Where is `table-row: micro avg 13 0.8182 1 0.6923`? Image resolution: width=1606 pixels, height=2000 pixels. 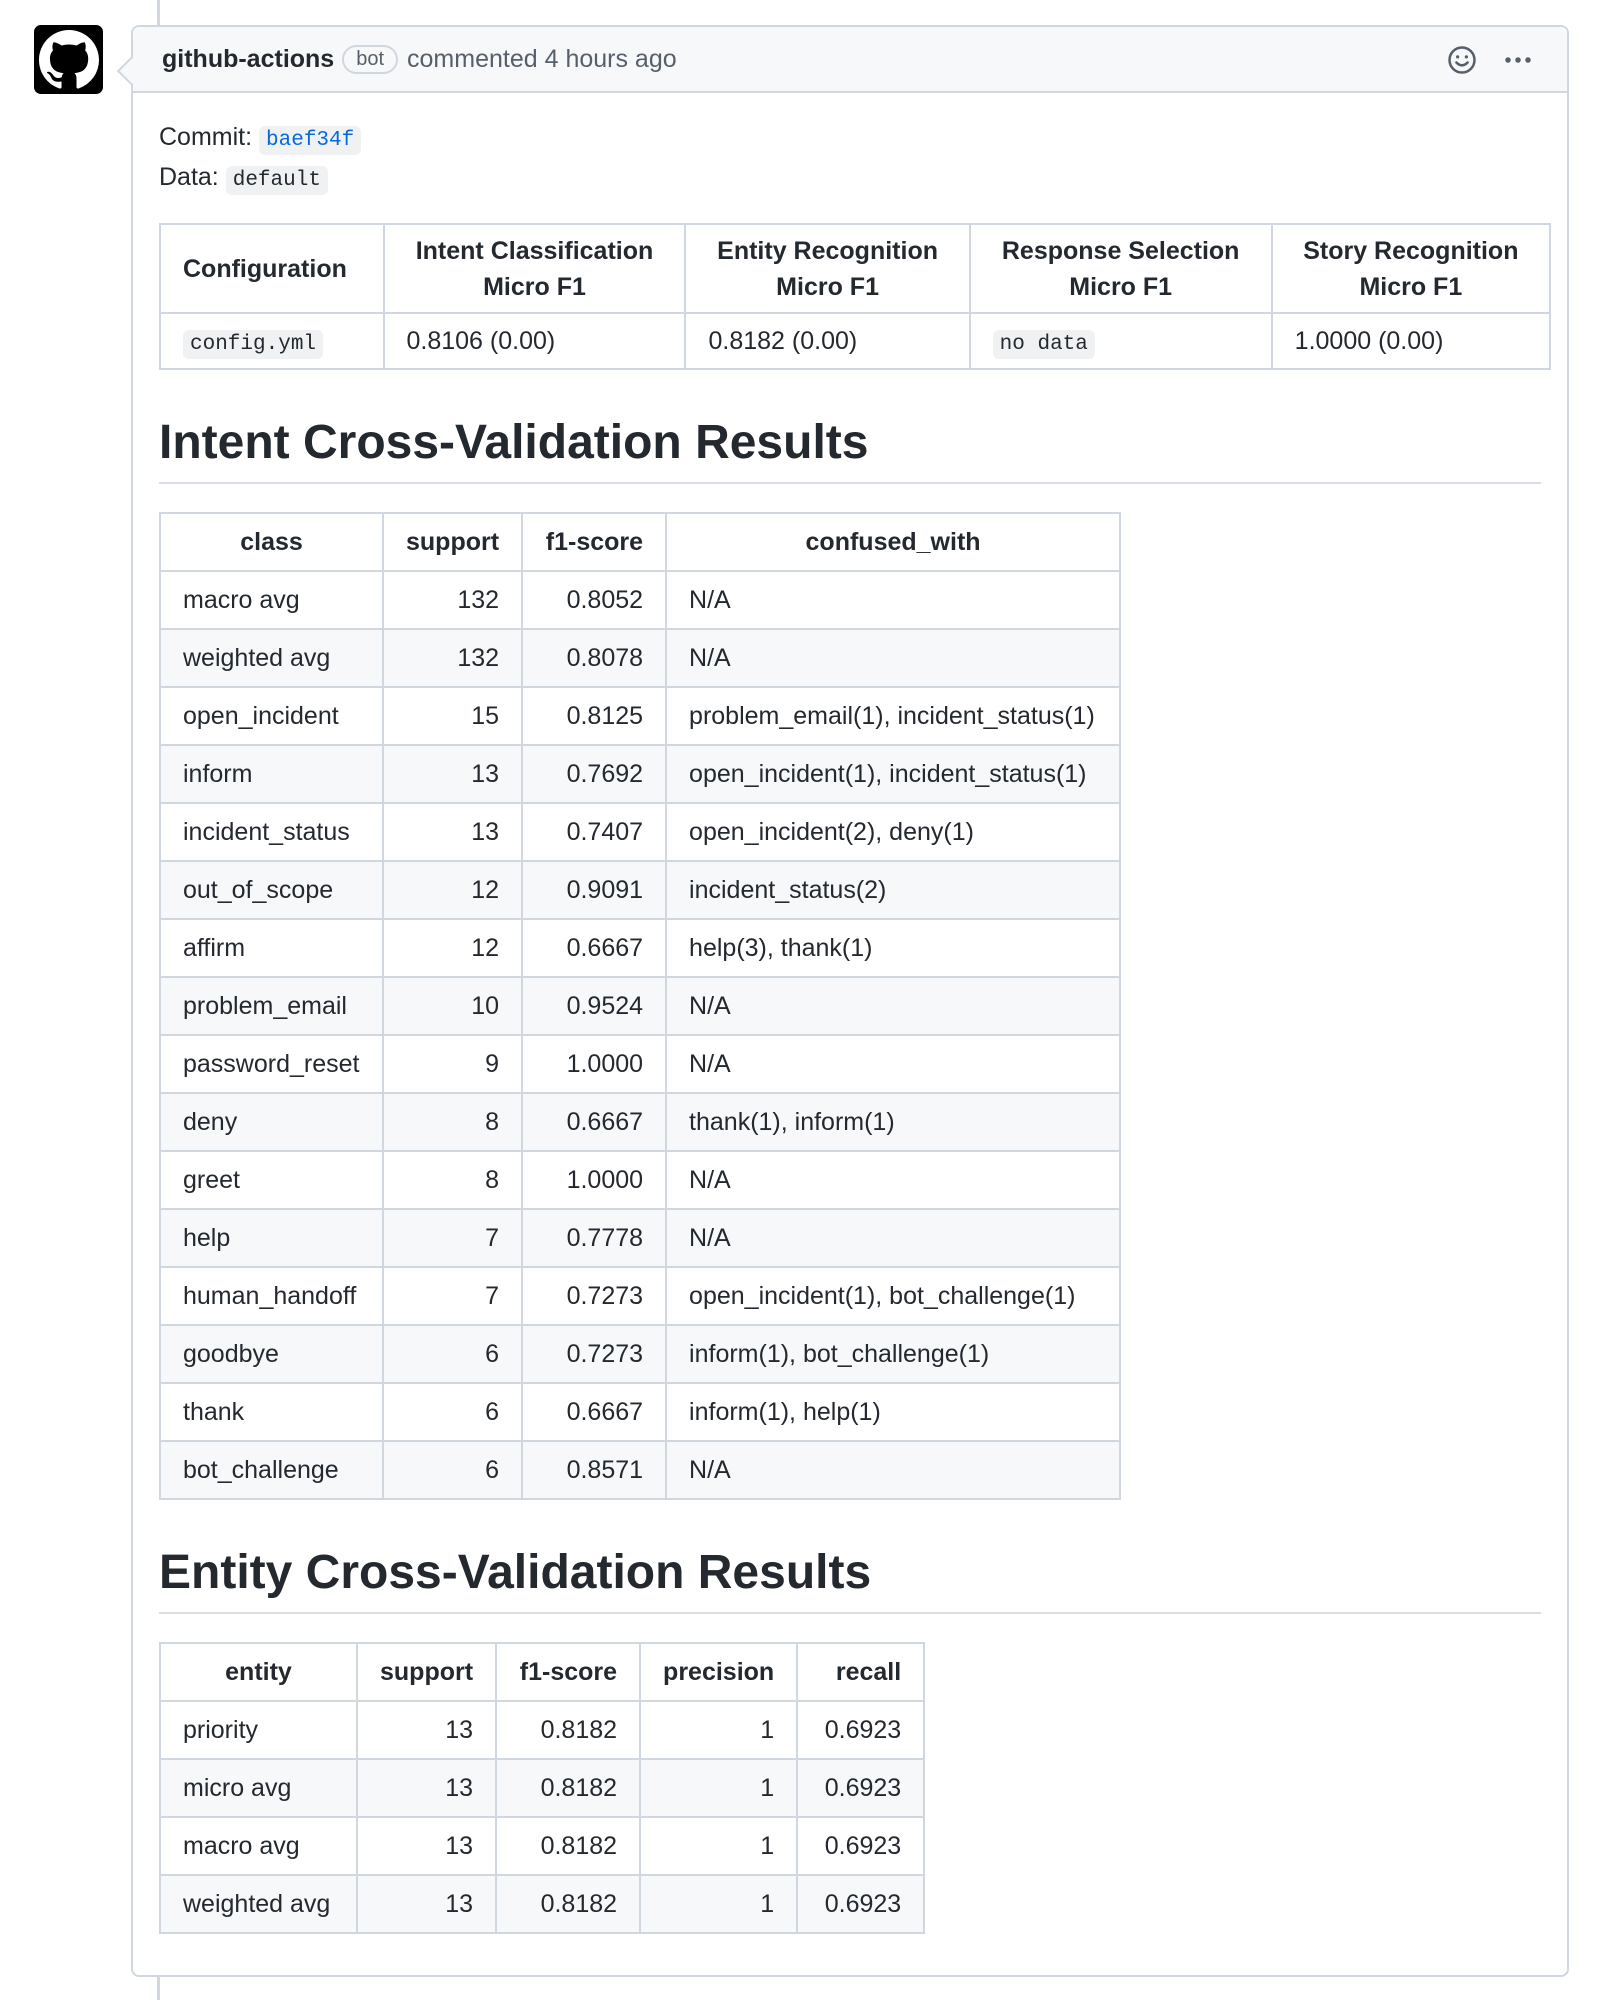
table-row: micro avg 13 0.8182 1 0.6923 is located at coordinates (542, 1788).